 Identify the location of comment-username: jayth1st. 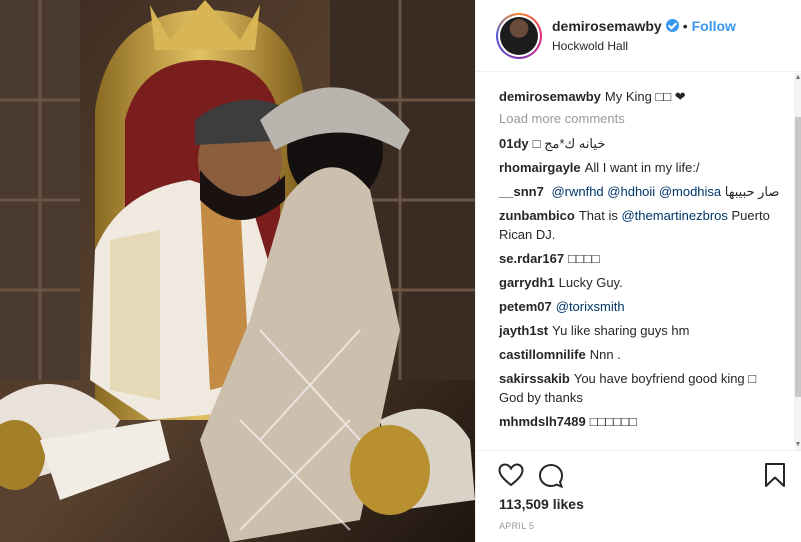
(523, 330).